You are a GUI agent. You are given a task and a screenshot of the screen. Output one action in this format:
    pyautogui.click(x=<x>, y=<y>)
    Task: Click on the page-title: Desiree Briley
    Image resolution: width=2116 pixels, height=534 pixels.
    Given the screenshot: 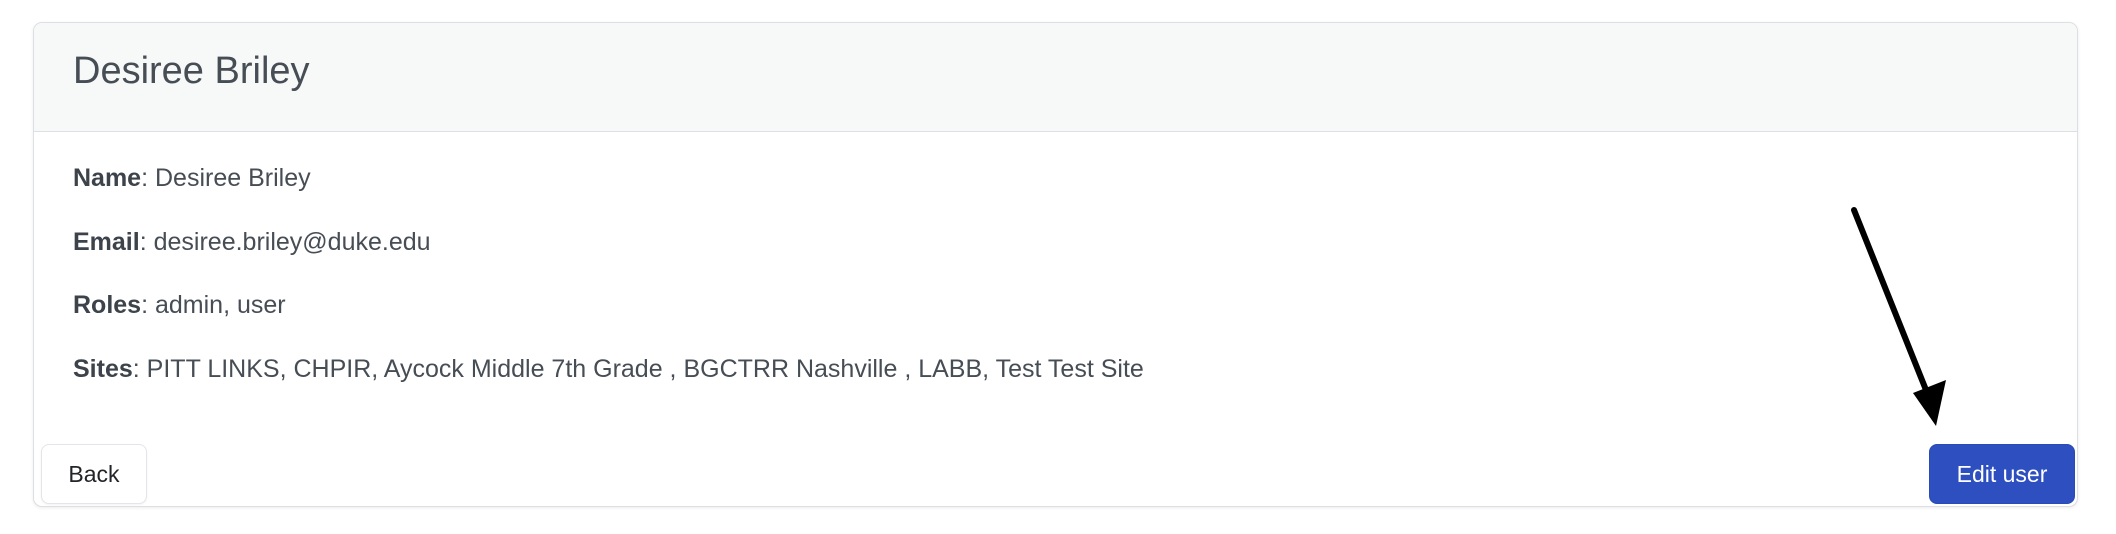 What is the action you would take?
    pyautogui.click(x=191, y=71)
    